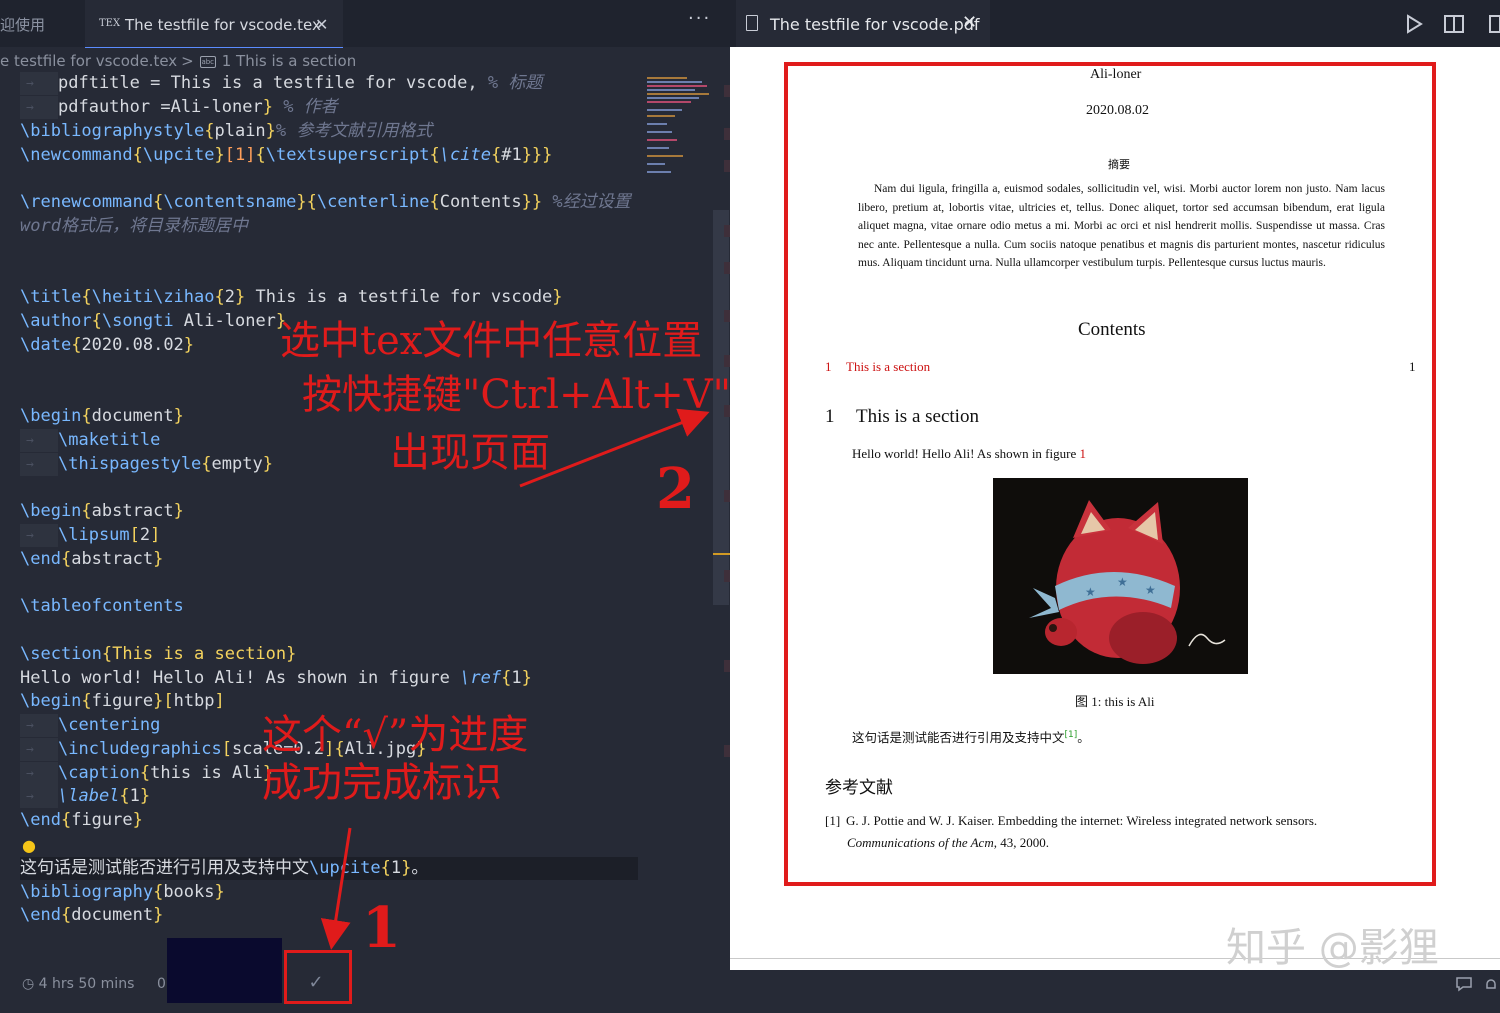 The height and width of the screenshot is (1013, 1500). I want to click on history-icon: ◷, so click(30, 984).